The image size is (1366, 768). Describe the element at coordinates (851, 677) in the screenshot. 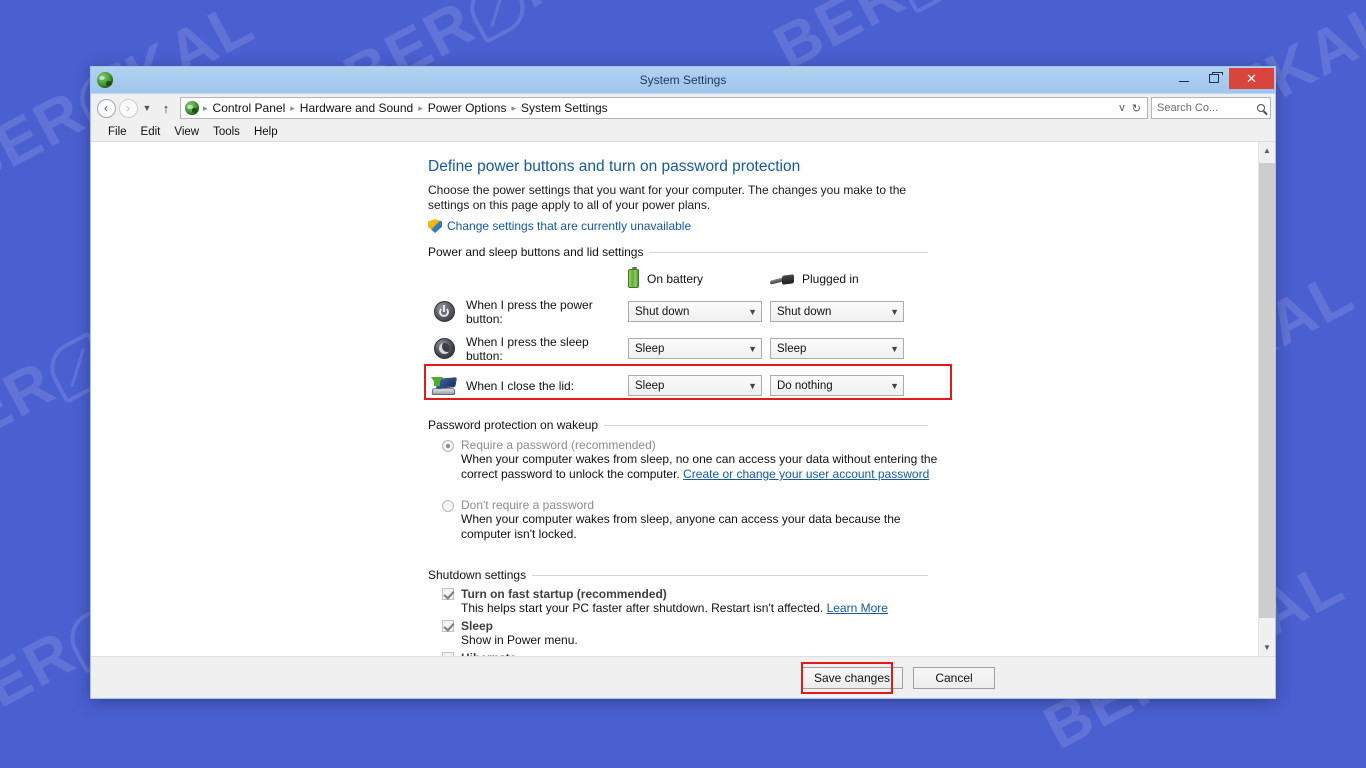

I see `save-changes-button: Save changes` at that location.